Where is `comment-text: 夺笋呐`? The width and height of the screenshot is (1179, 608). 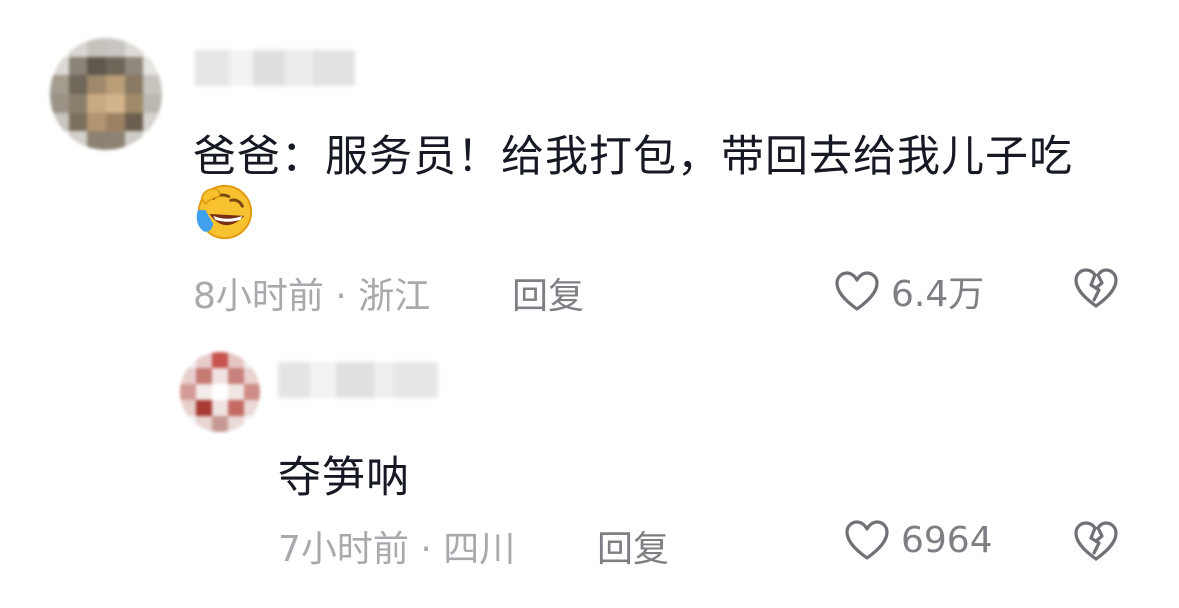 comment-text: 夺笋呐 is located at coordinates (344, 478).